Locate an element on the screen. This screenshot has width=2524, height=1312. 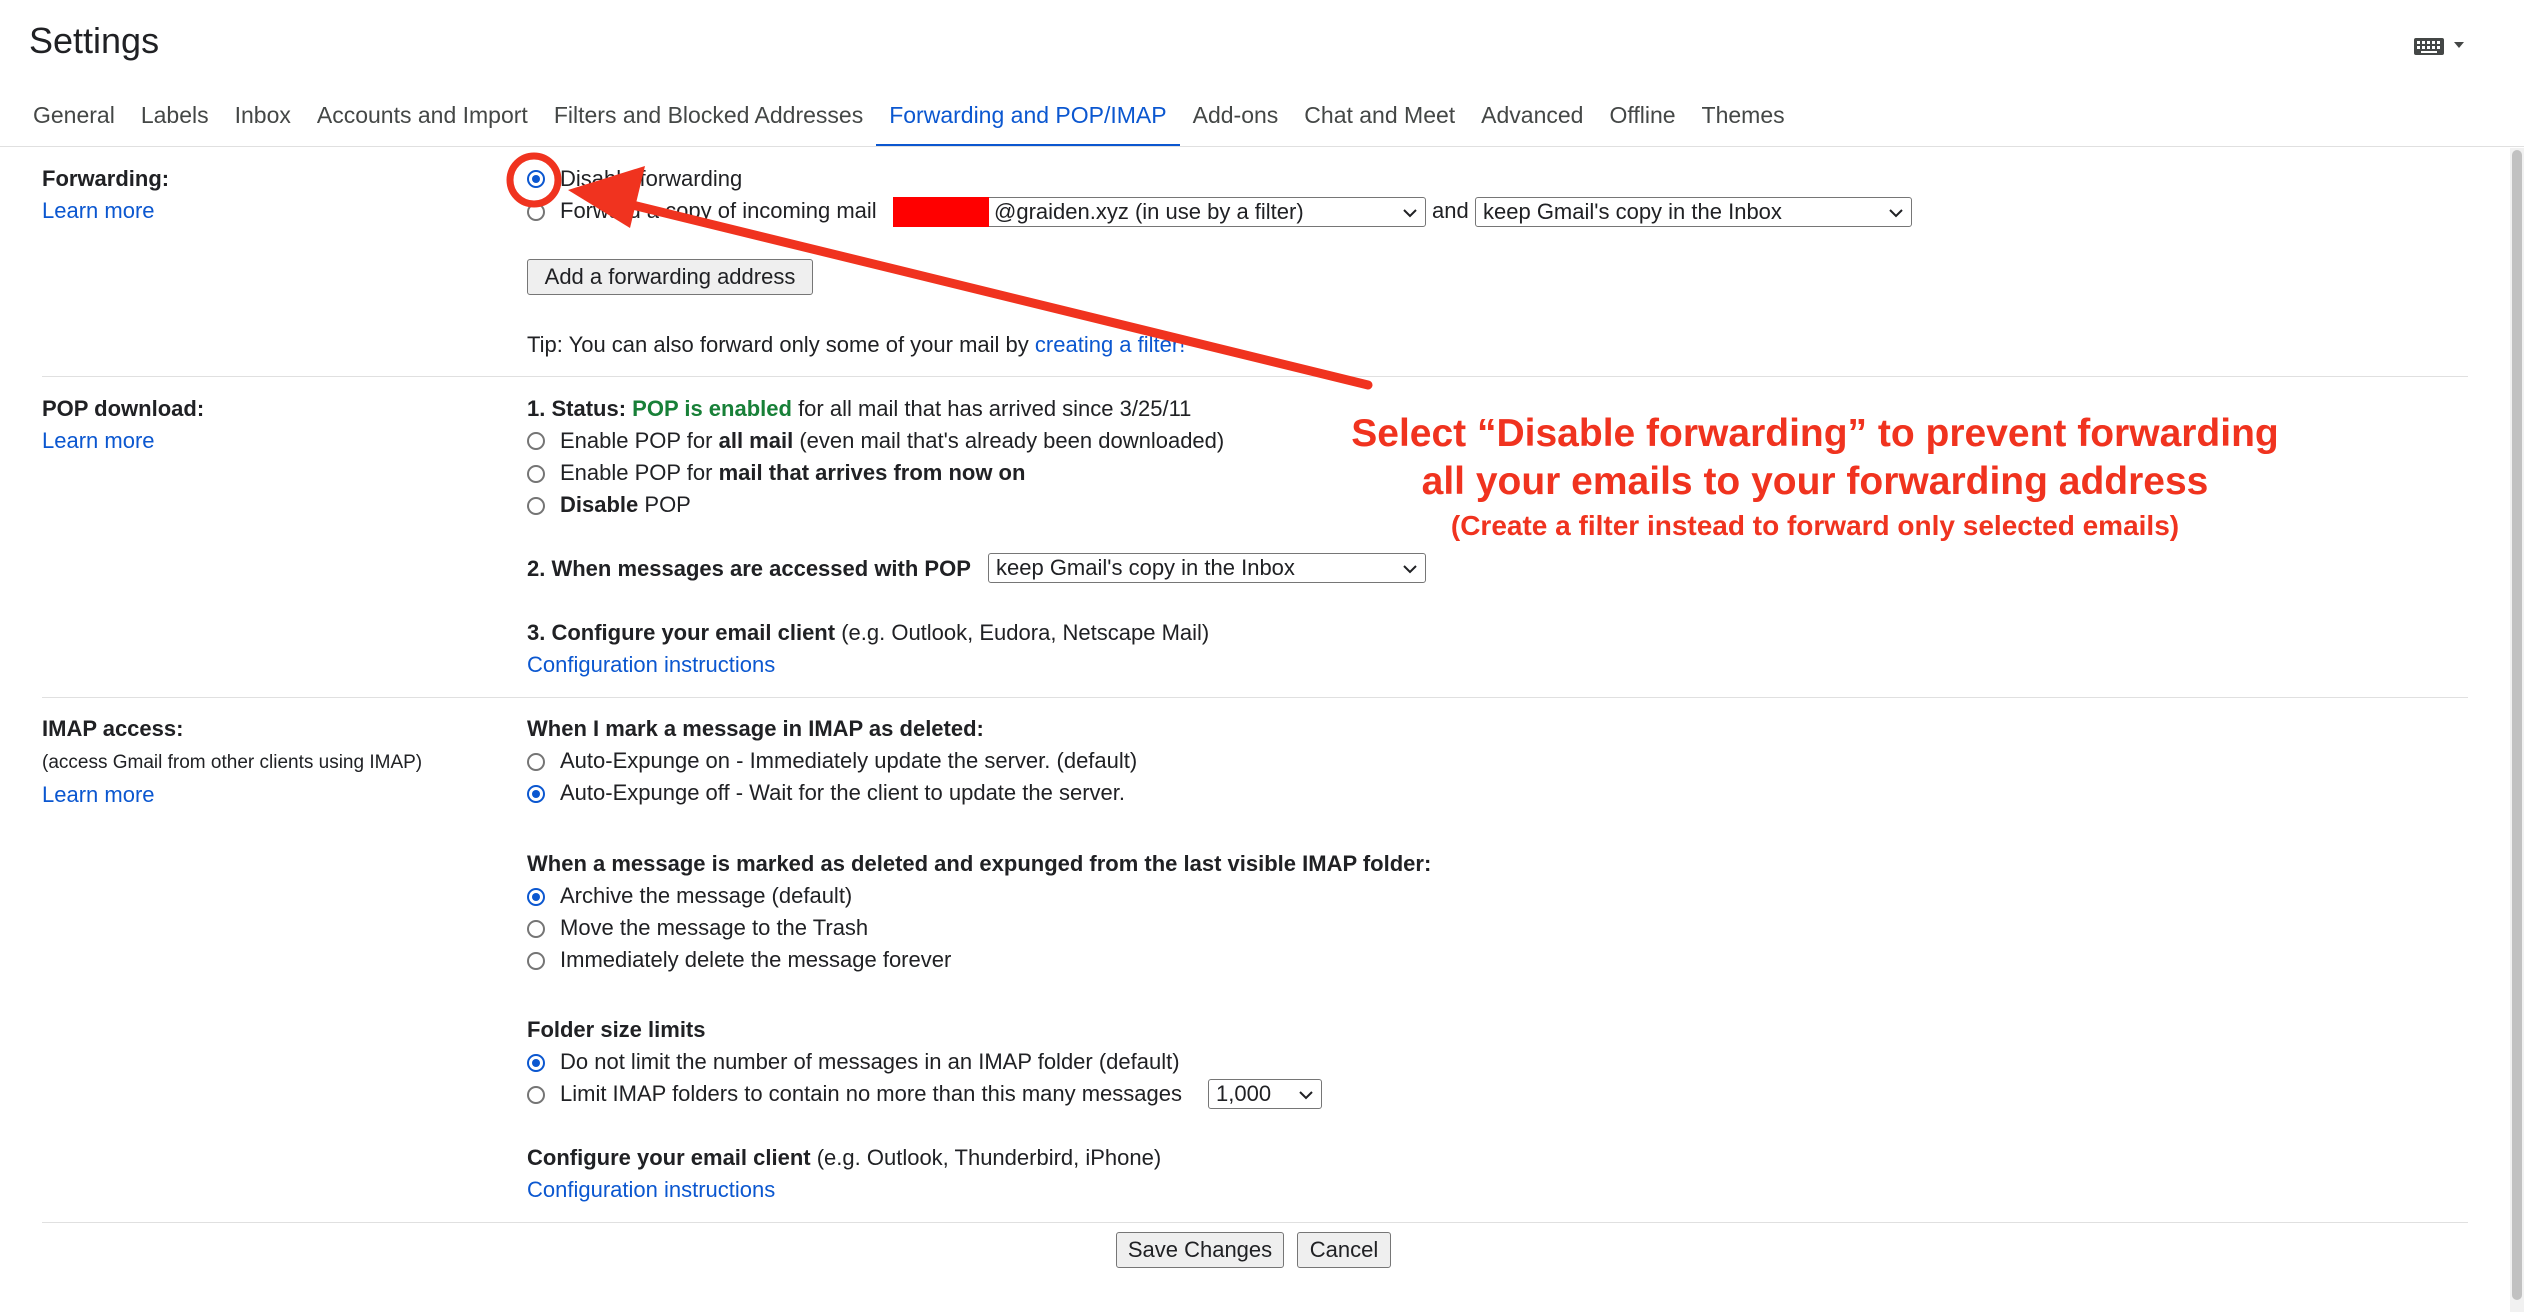
pop-disable-radio is located at coordinates (536, 506).